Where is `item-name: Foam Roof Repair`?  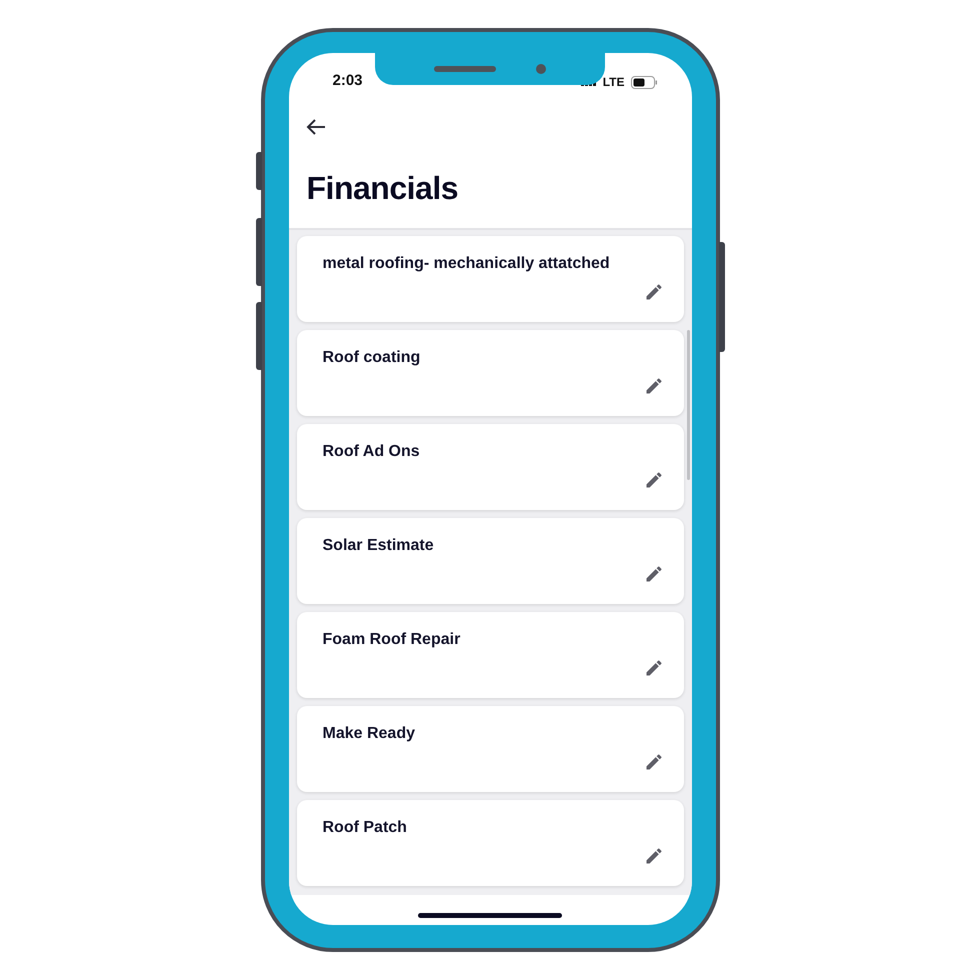
item-name: Foam Roof Repair is located at coordinates (391, 639).